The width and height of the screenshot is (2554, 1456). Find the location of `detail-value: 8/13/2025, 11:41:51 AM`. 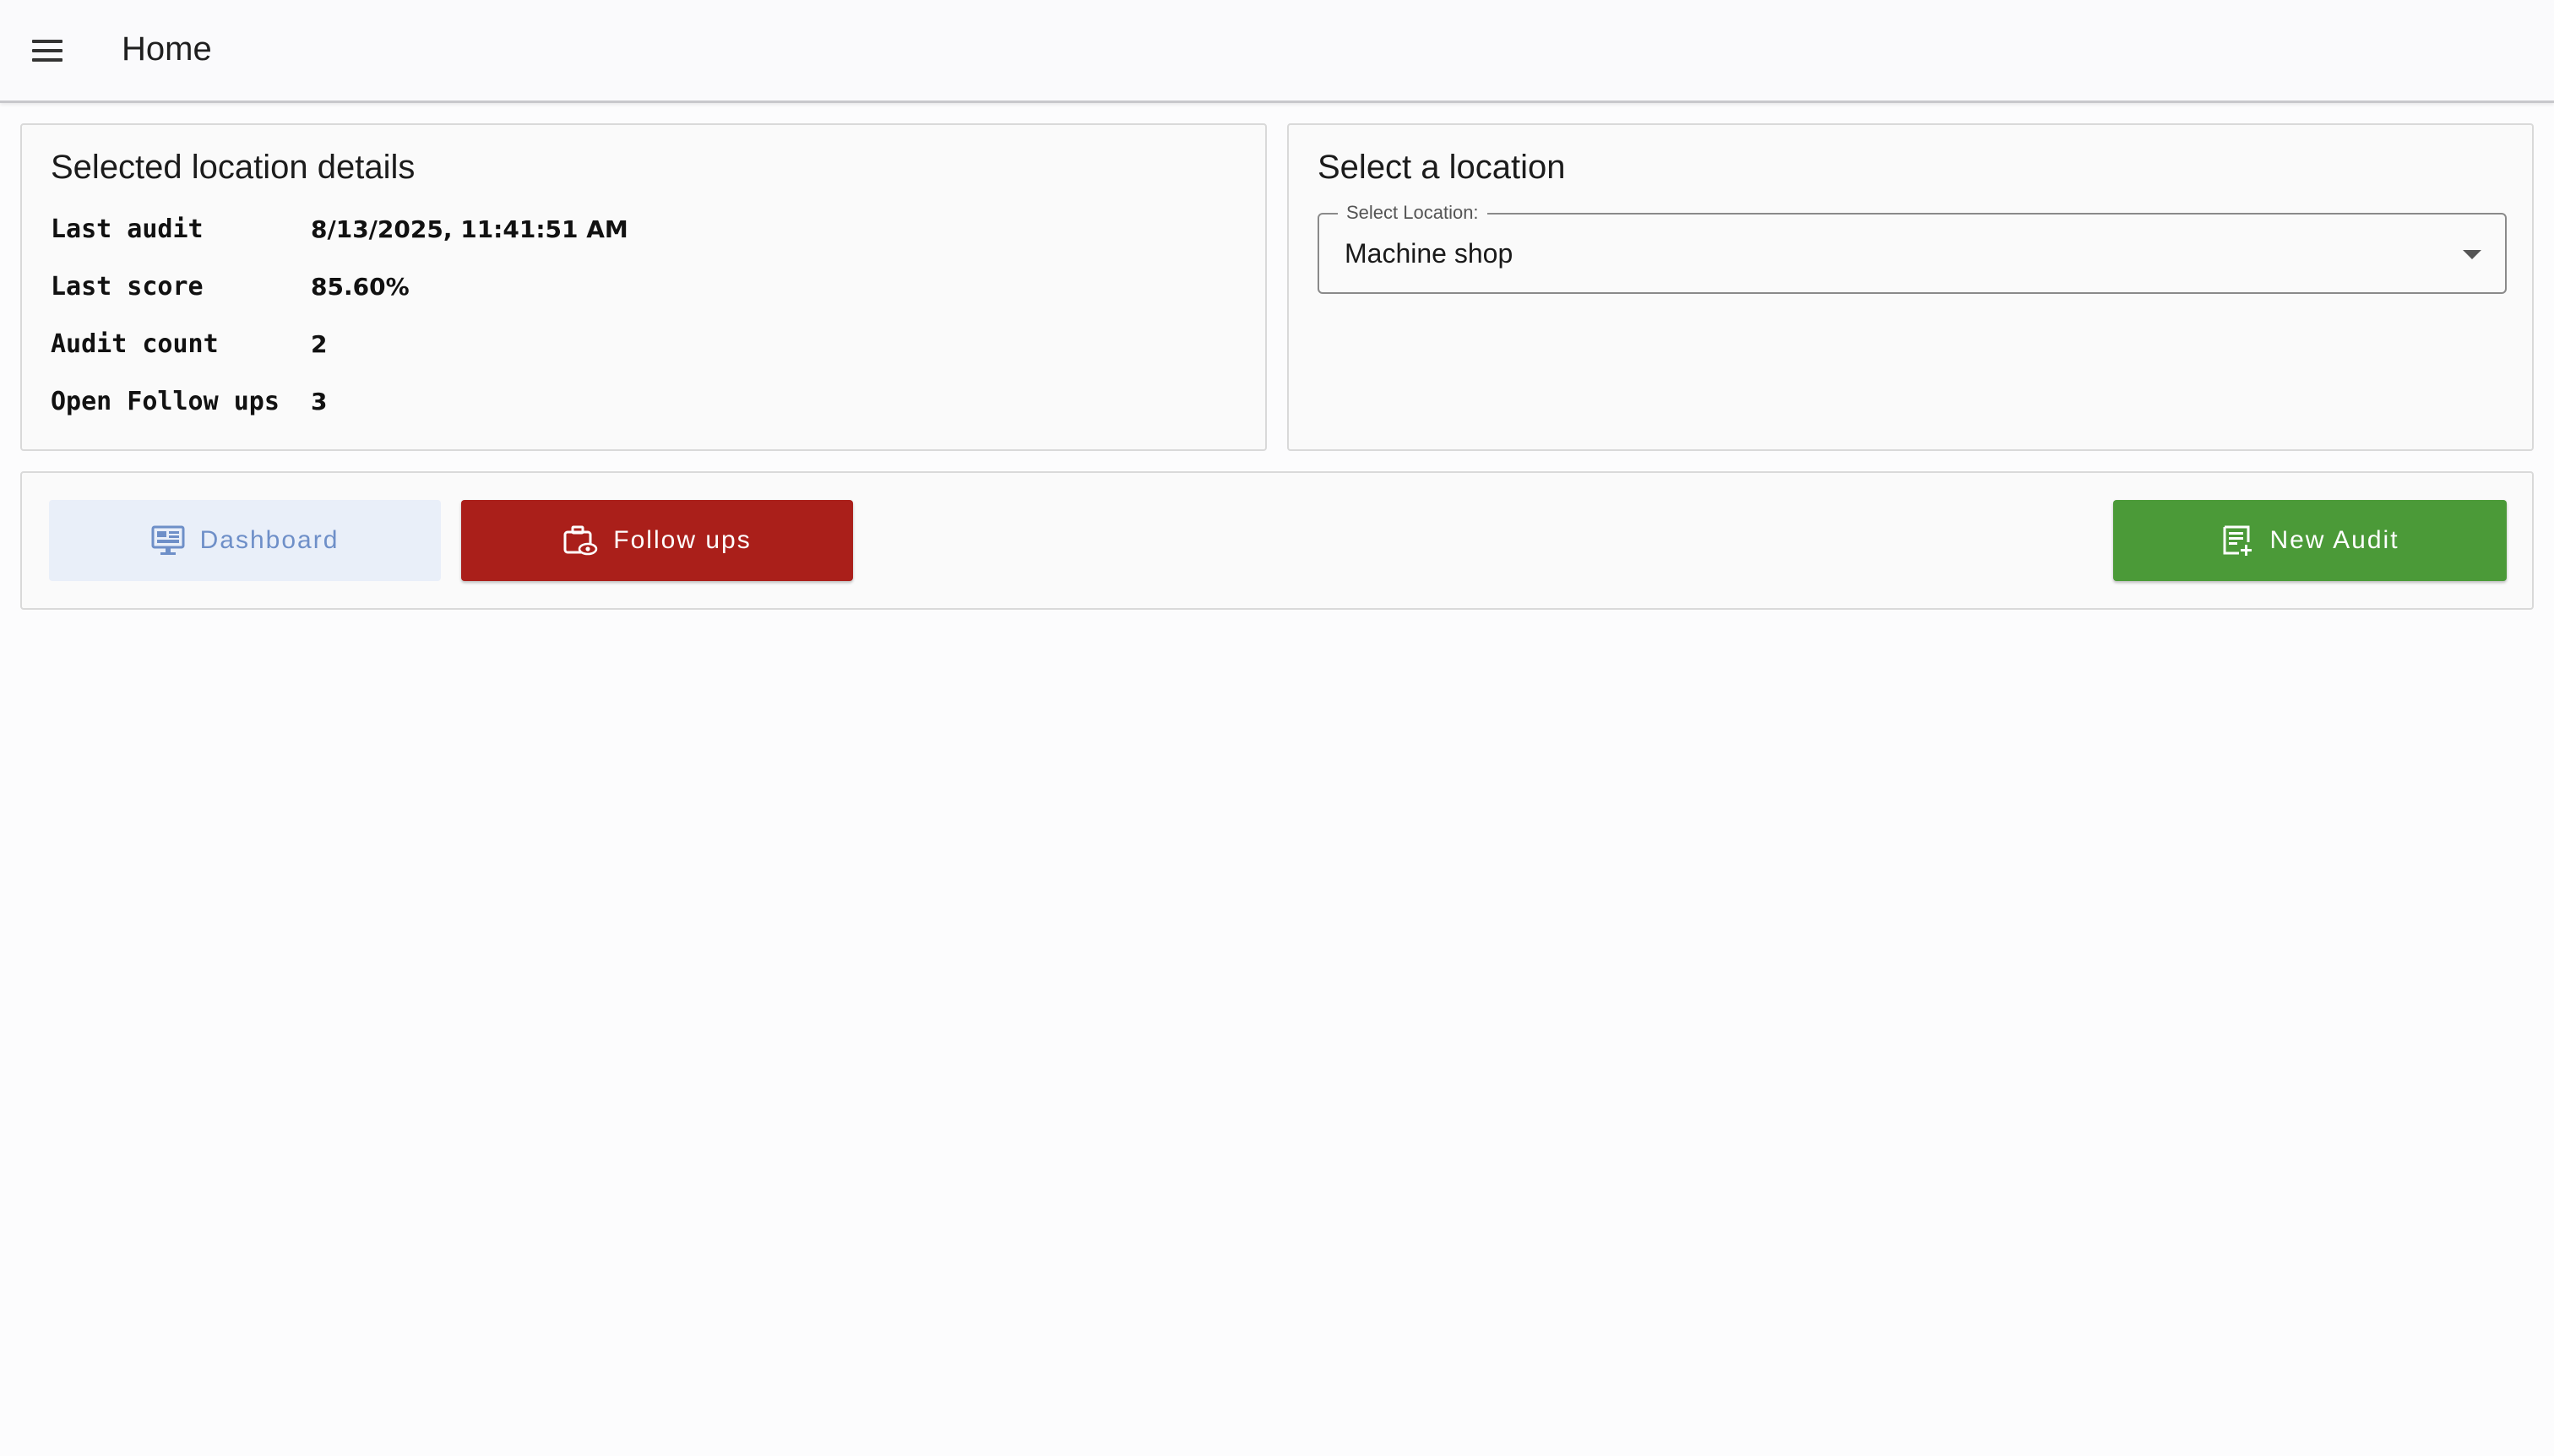

detail-value: 8/13/2025, 11:41:51 AM is located at coordinates (469, 229).